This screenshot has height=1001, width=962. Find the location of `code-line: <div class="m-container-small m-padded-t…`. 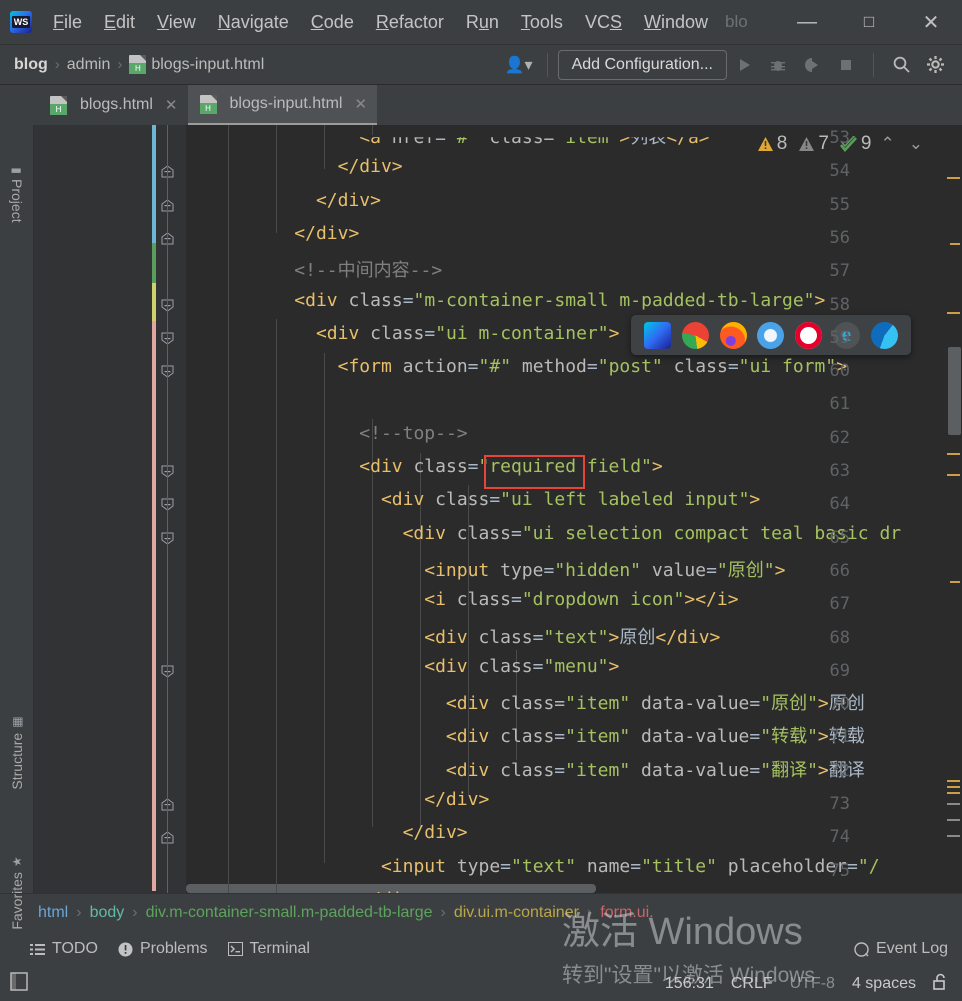

code-line: <div class="m-container-small m-padded-t… is located at coordinates (559, 300).